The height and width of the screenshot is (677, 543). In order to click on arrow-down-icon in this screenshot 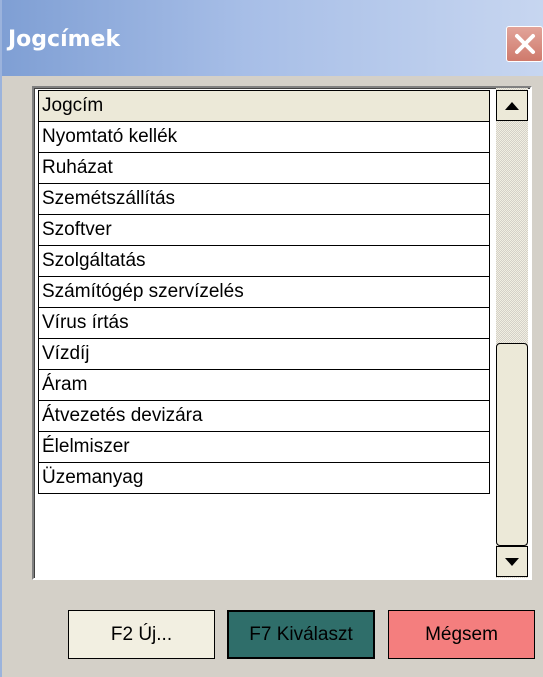, I will do `click(512, 561)`.